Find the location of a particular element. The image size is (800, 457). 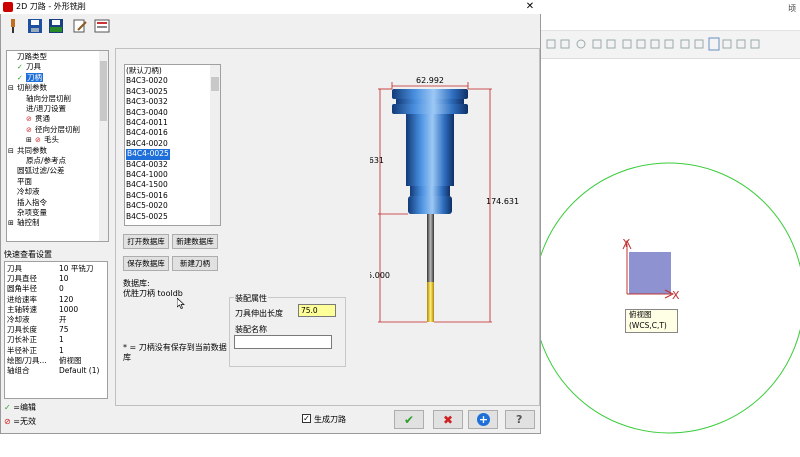

tool-icon is located at coordinates (13, 26).